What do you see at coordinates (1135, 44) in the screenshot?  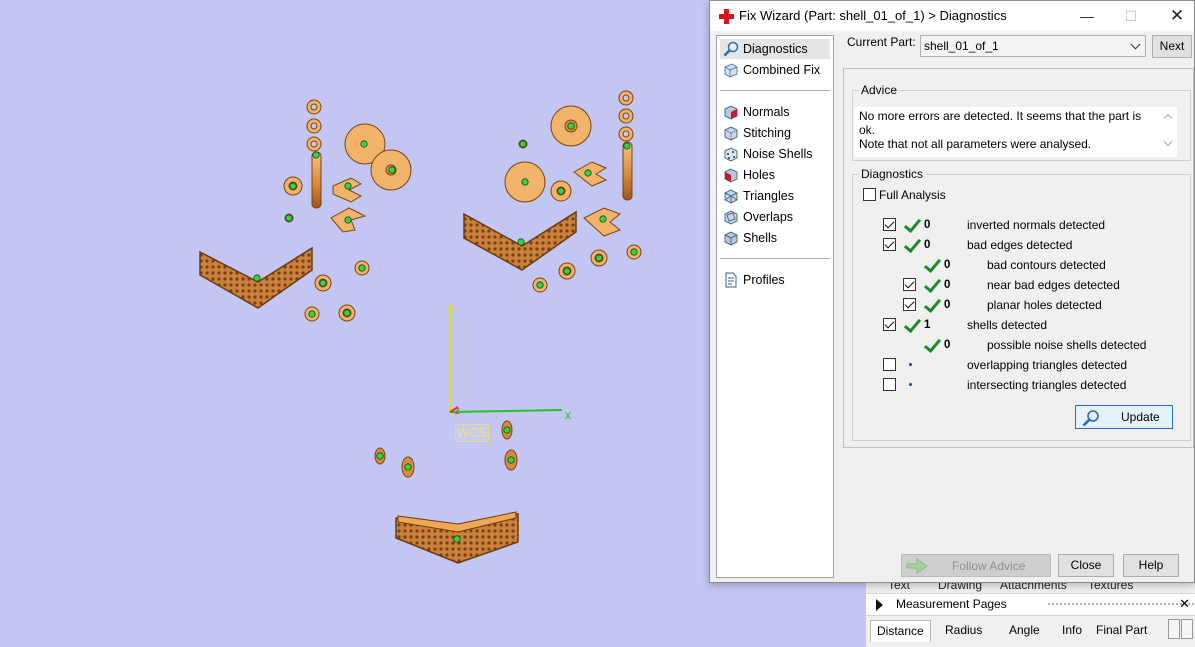 I see `chevron-down-icon` at bounding box center [1135, 44].